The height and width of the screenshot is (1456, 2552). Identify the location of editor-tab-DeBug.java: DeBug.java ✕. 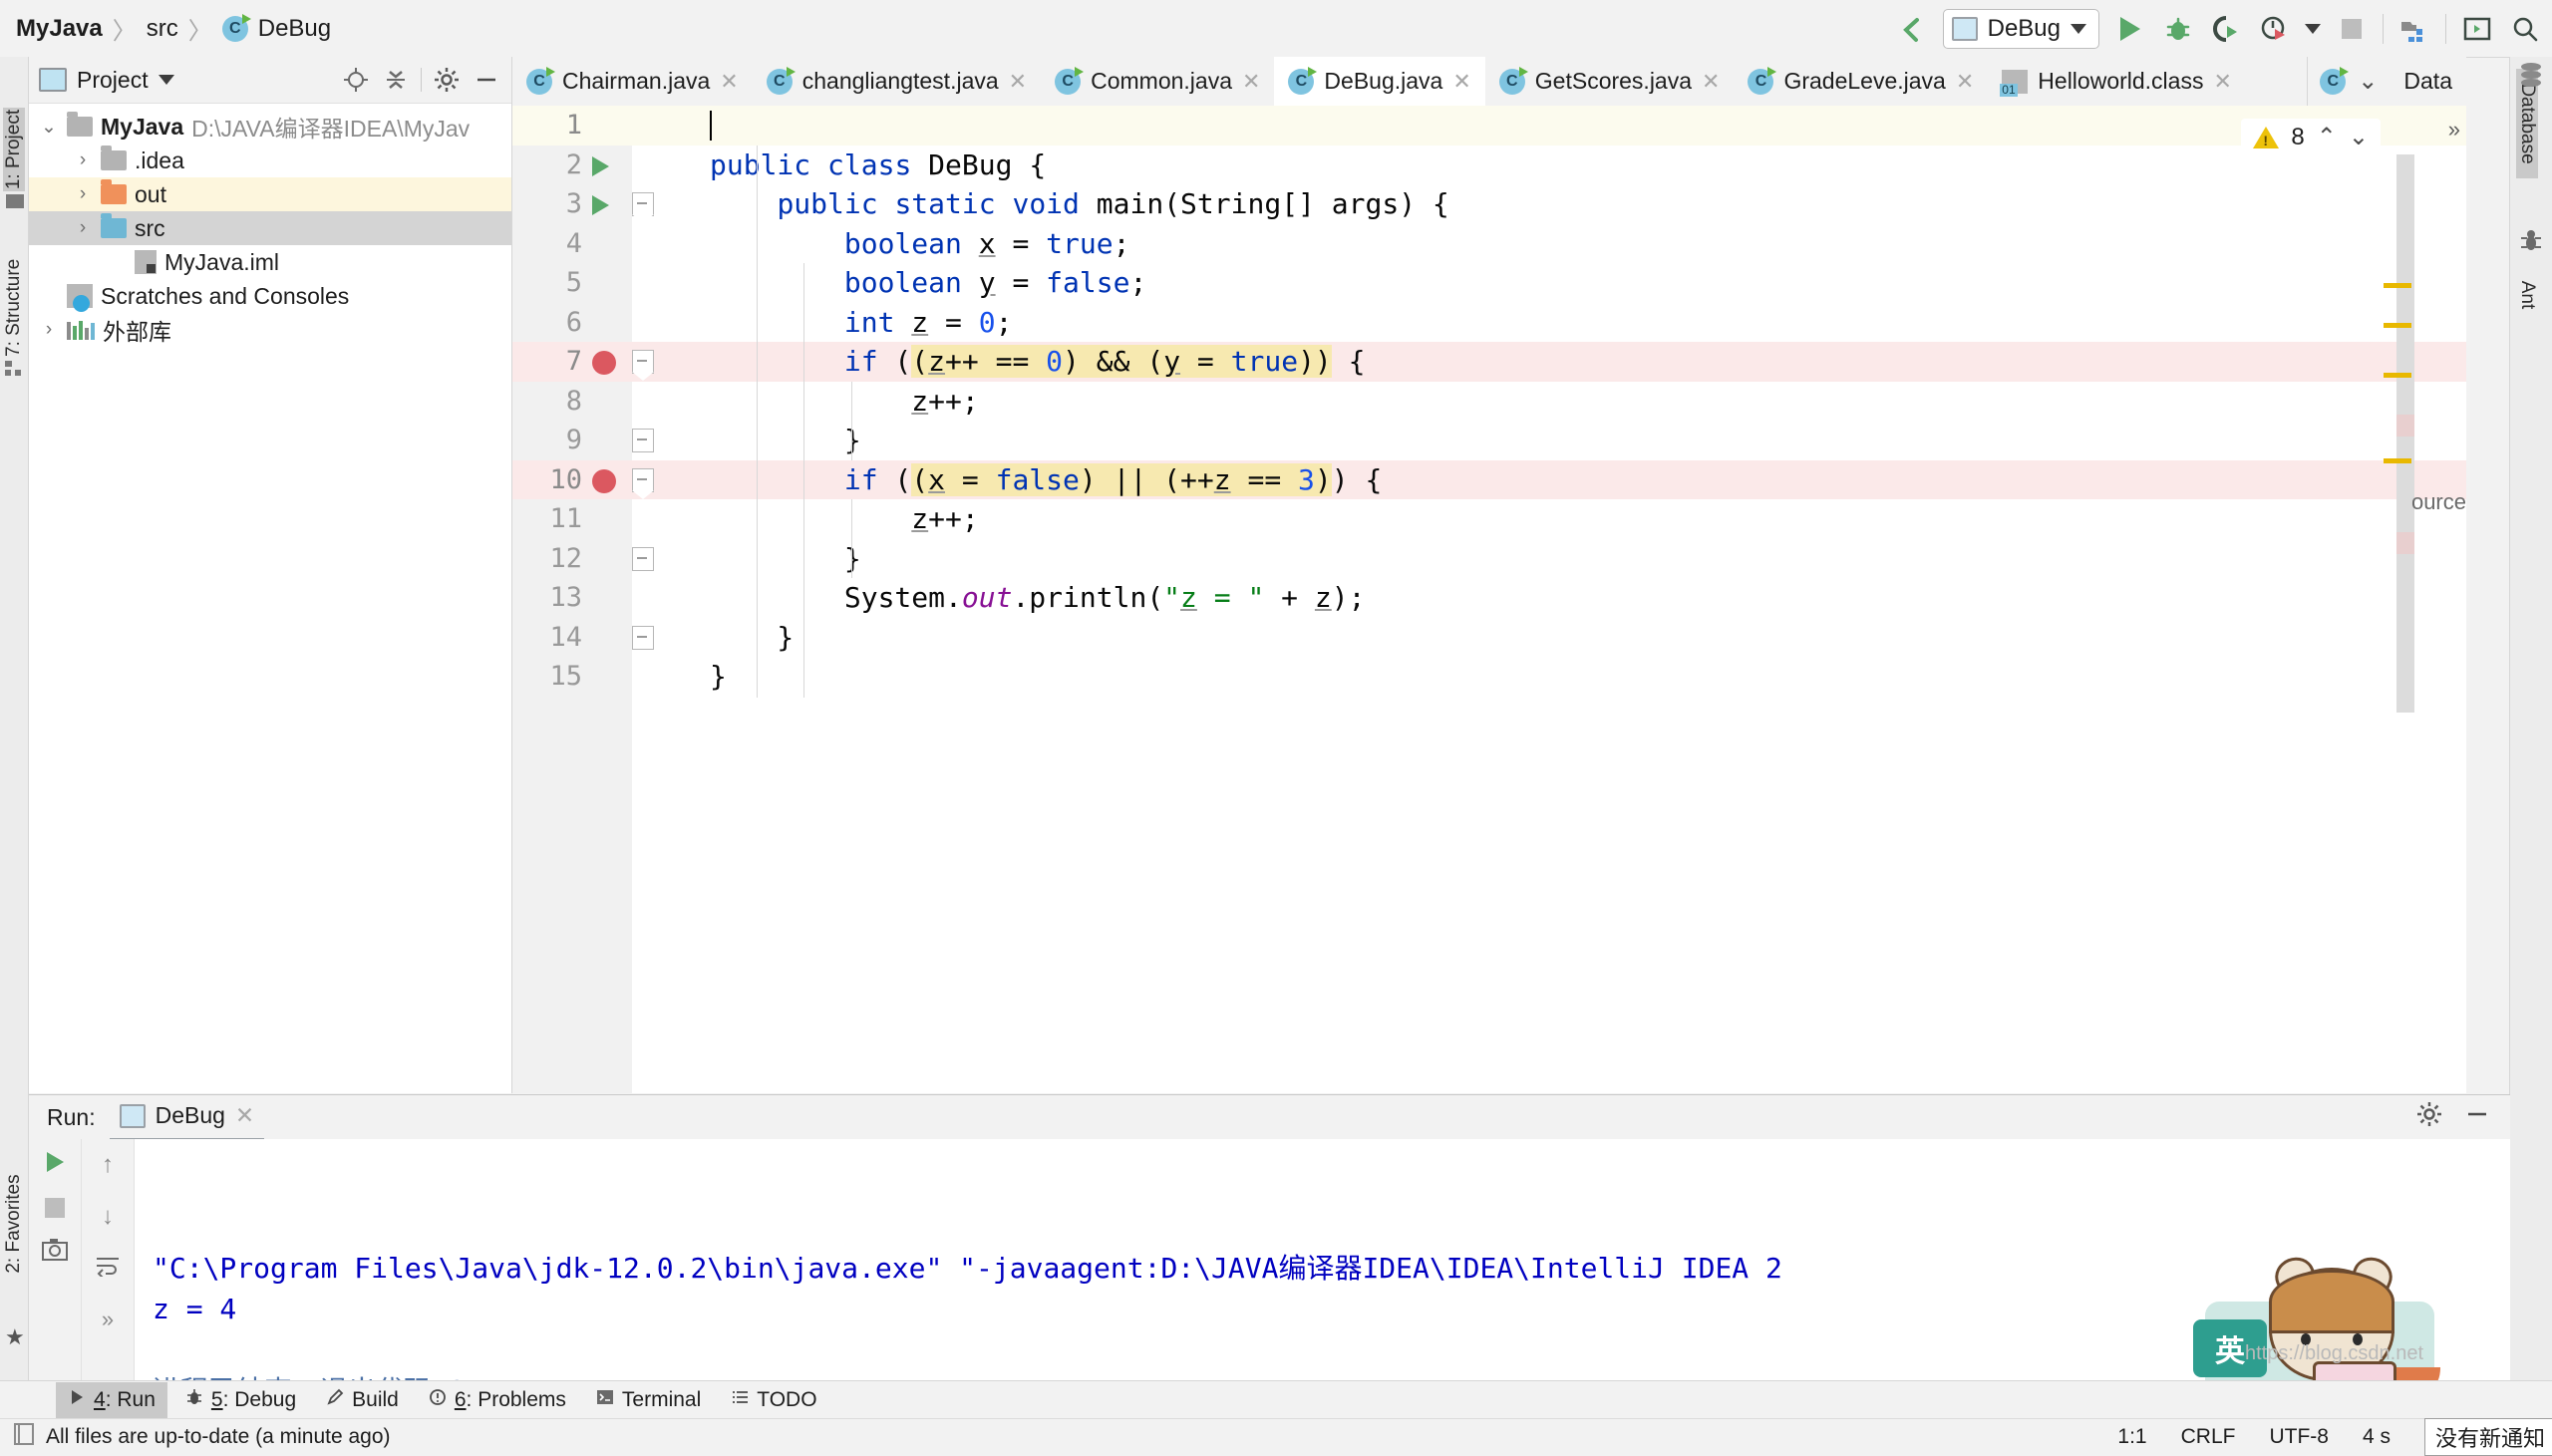
(1379, 83).